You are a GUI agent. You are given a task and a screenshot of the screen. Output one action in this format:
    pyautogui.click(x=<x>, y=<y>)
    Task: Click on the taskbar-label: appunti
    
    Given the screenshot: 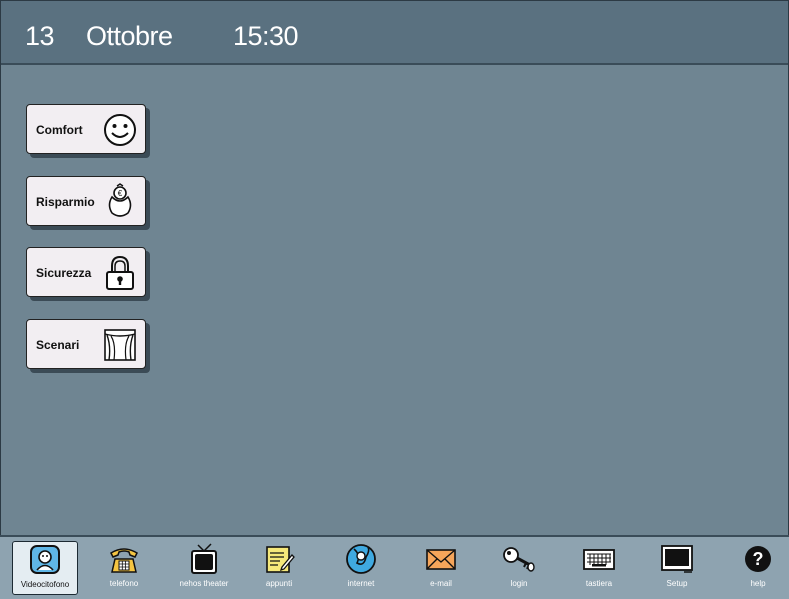 What is the action you would take?
    pyautogui.click(x=279, y=583)
    